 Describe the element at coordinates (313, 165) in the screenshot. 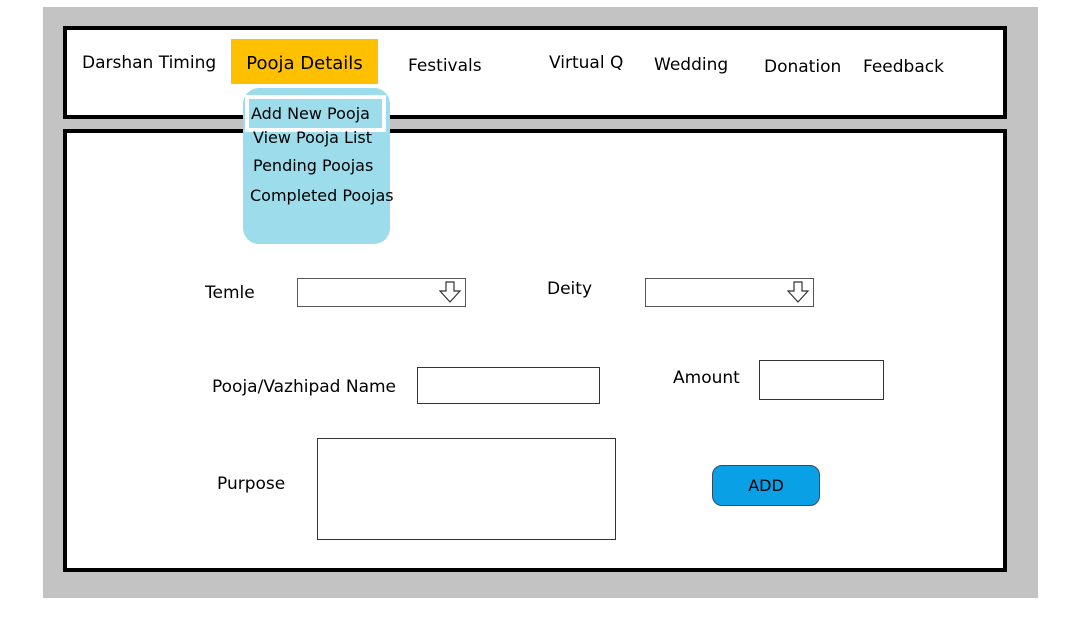

I see `dropdown-item-pending-poojas: Pending Poojas` at that location.